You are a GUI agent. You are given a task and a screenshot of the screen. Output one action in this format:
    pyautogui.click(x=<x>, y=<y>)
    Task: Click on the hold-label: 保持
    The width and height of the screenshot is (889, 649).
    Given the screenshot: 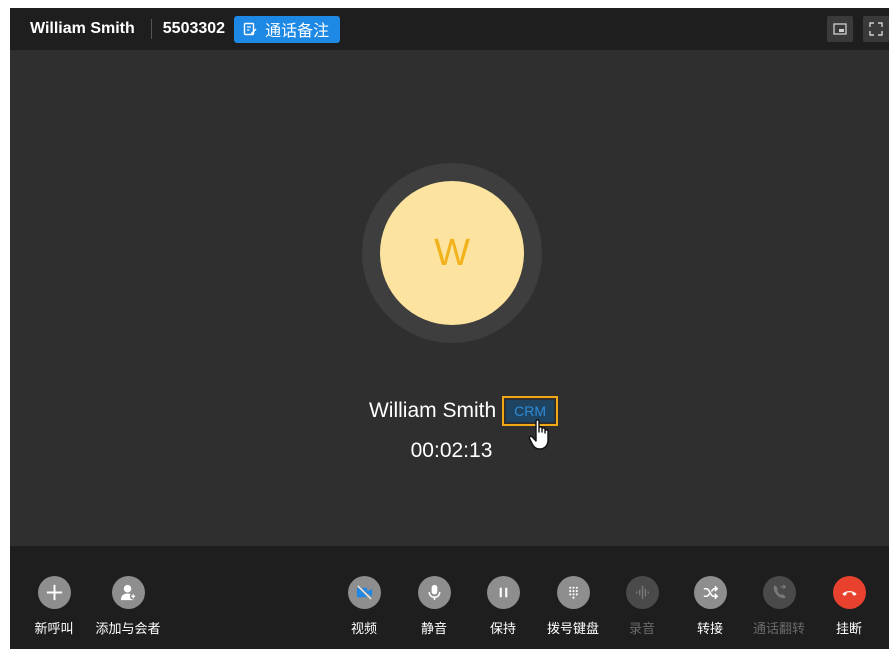 What is the action you would take?
    pyautogui.click(x=502, y=628)
    